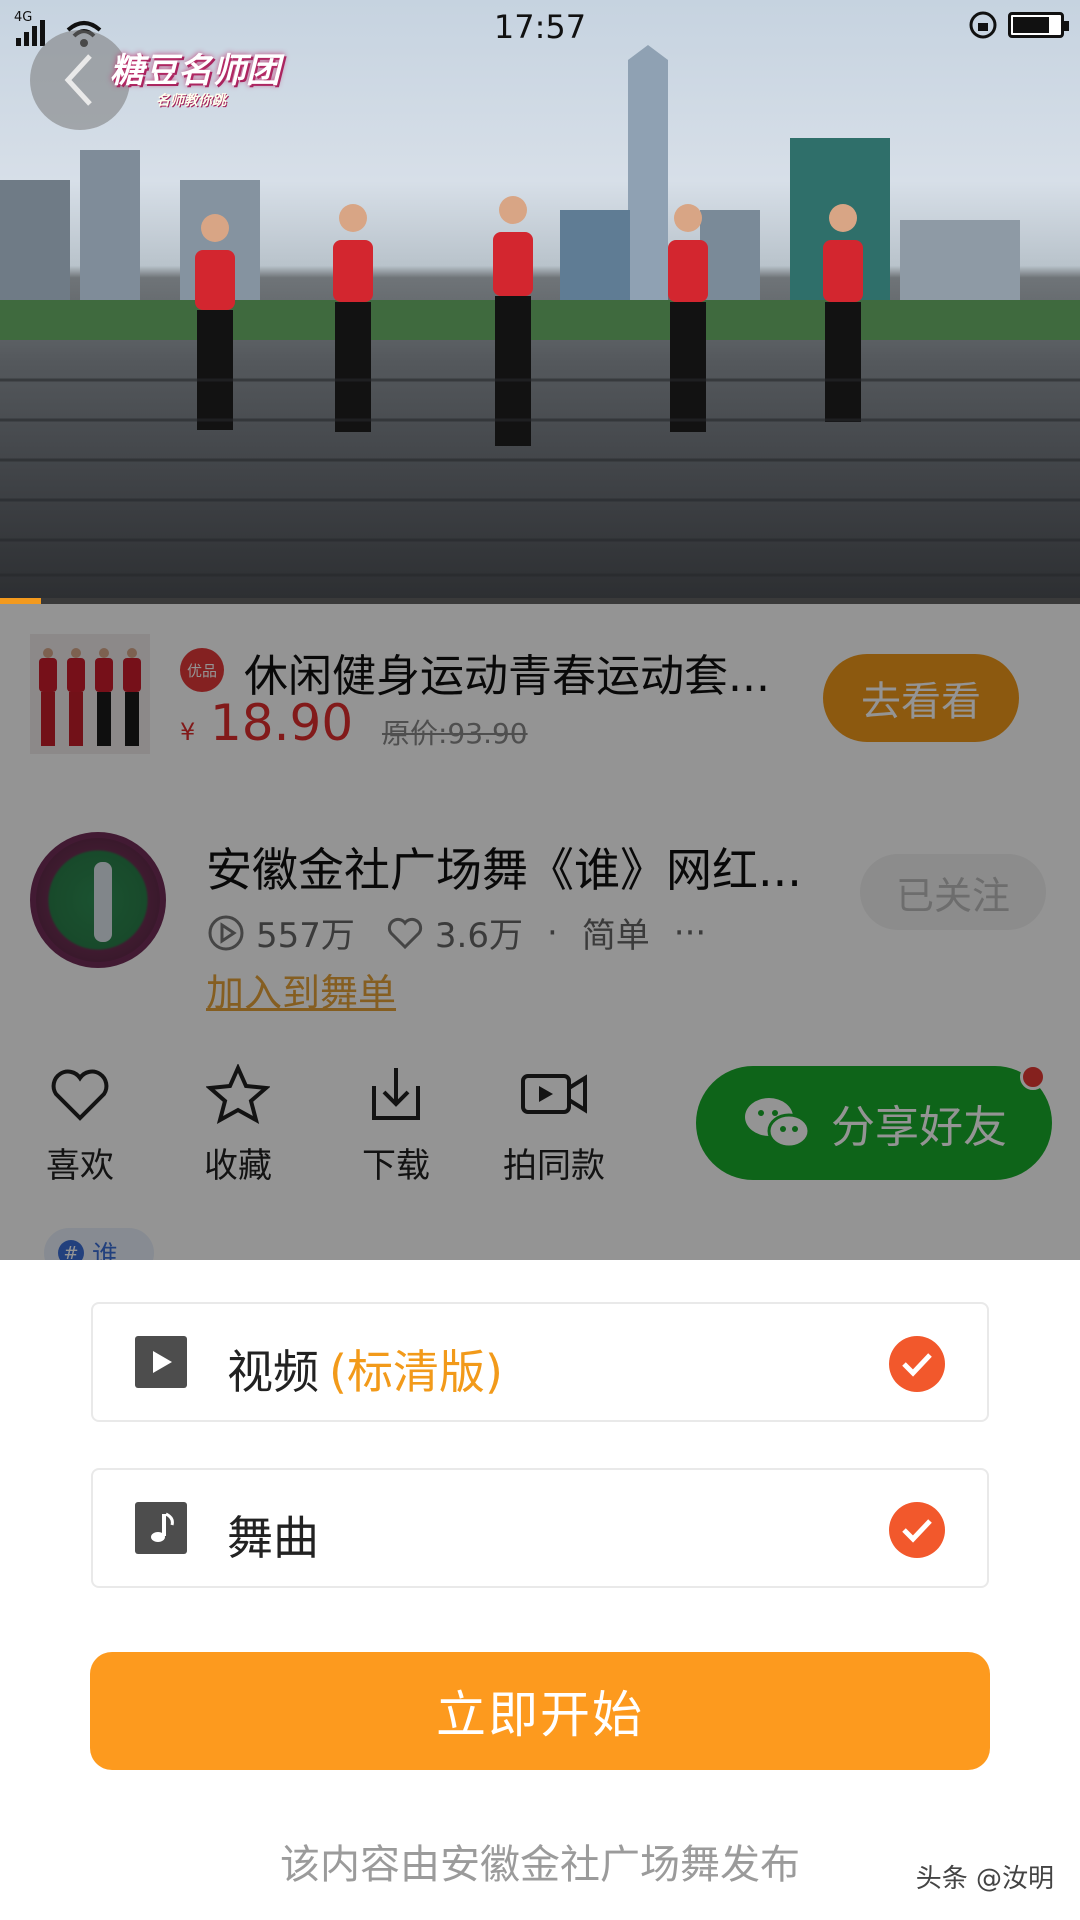  I want to click on option-music: 舞曲, so click(540, 1528).